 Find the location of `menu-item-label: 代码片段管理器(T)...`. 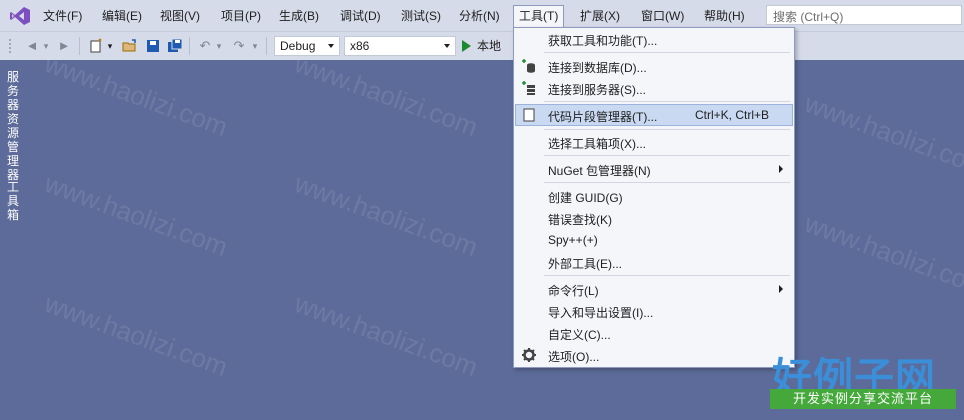

menu-item-label: 代码片段管理器(T)... is located at coordinates (603, 117).